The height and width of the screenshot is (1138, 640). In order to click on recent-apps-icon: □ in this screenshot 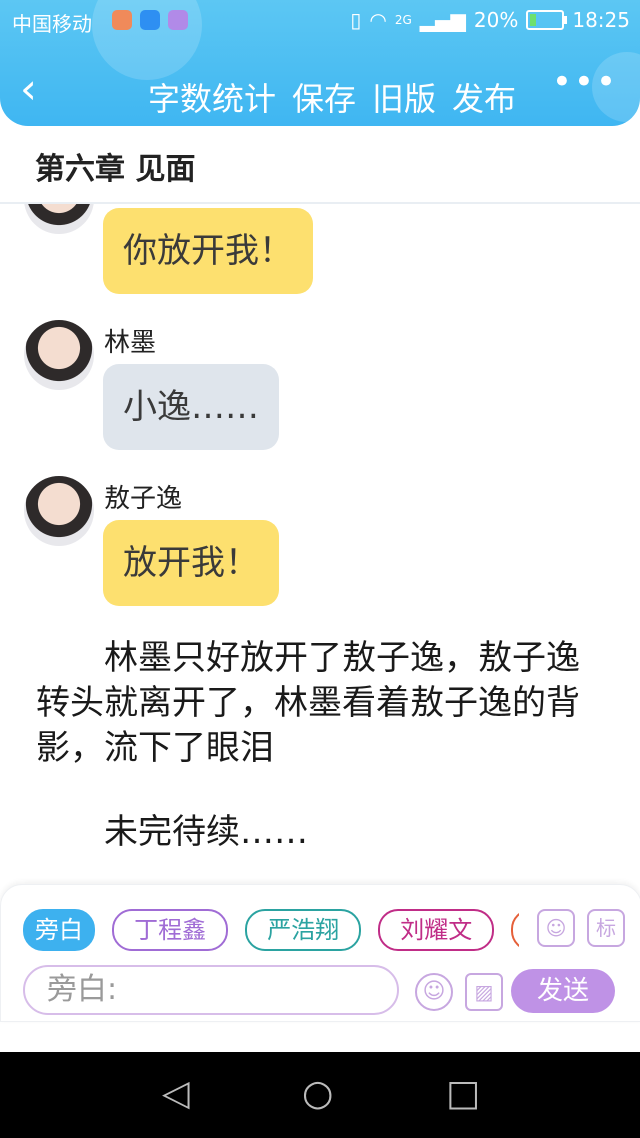, I will do `click(463, 1094)`.